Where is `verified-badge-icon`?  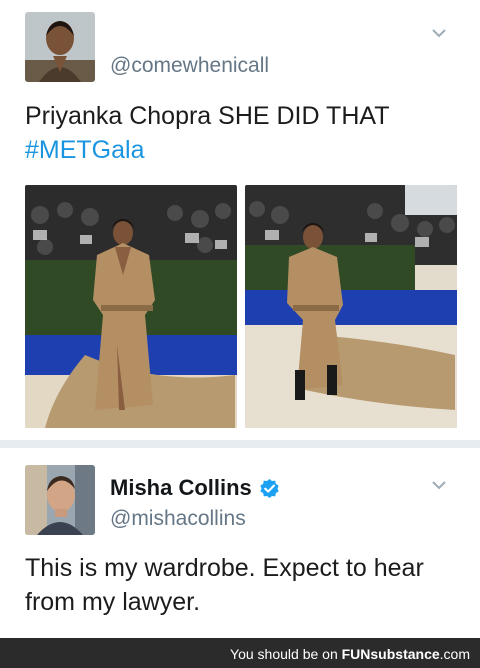 verified-badge-icon is located at coordinates (269, 488).